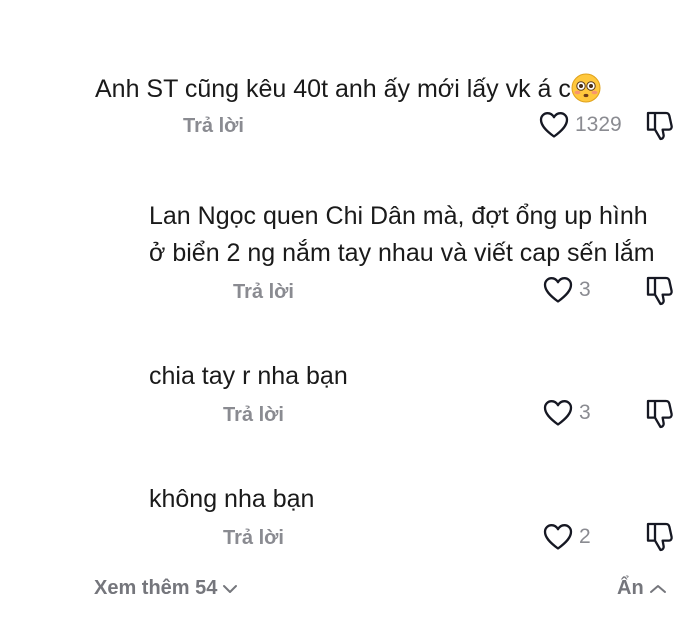  I want to click on like-count: 1329, so click(598, 124).